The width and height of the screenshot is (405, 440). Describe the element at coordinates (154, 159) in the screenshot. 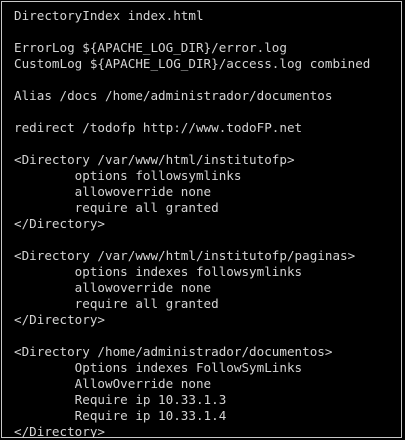

I see `config-line: <Directory /var/www/html/institutofp>` at that location.